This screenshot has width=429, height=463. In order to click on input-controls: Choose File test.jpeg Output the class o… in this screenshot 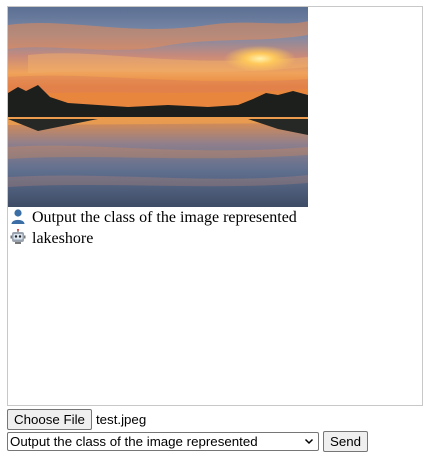, I will do `click(188, 430)`.